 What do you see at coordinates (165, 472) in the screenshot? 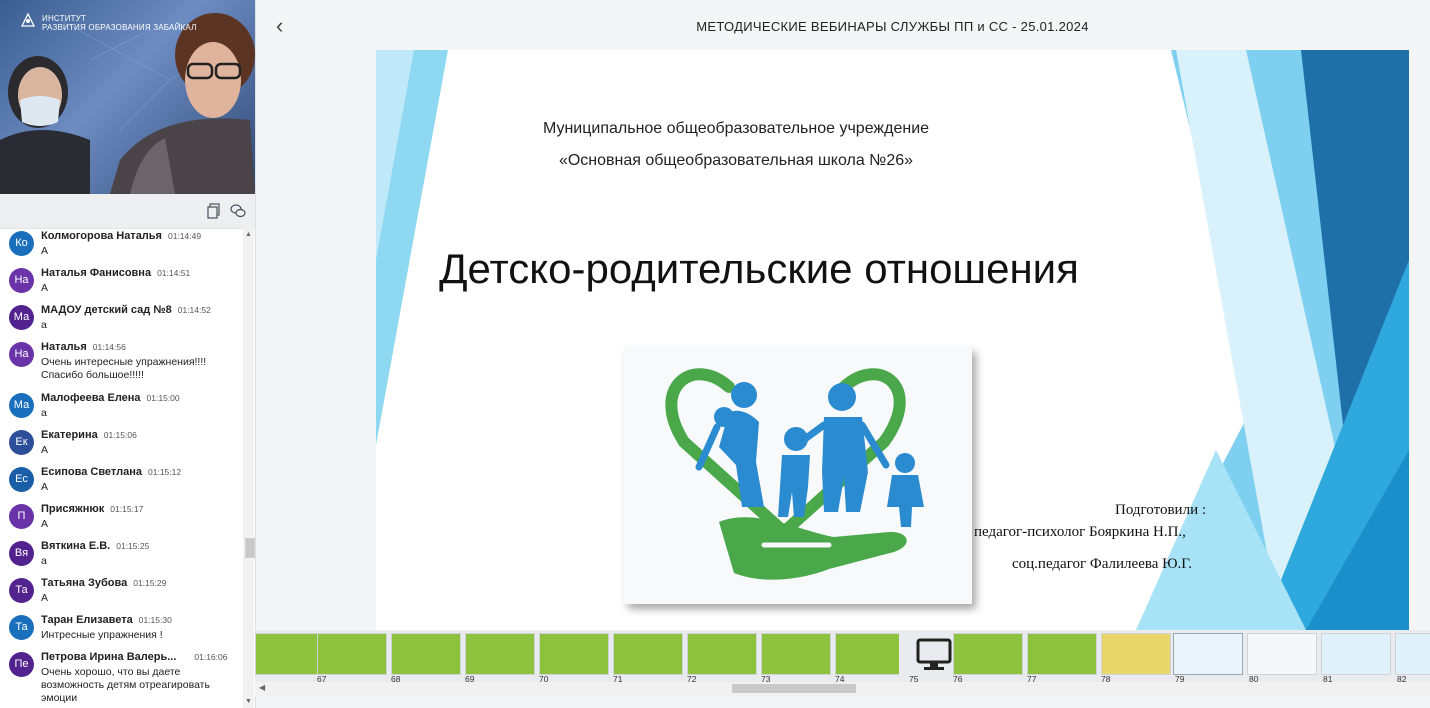
I see `message-time: 01:15:12` at bounding box center [165, 472].